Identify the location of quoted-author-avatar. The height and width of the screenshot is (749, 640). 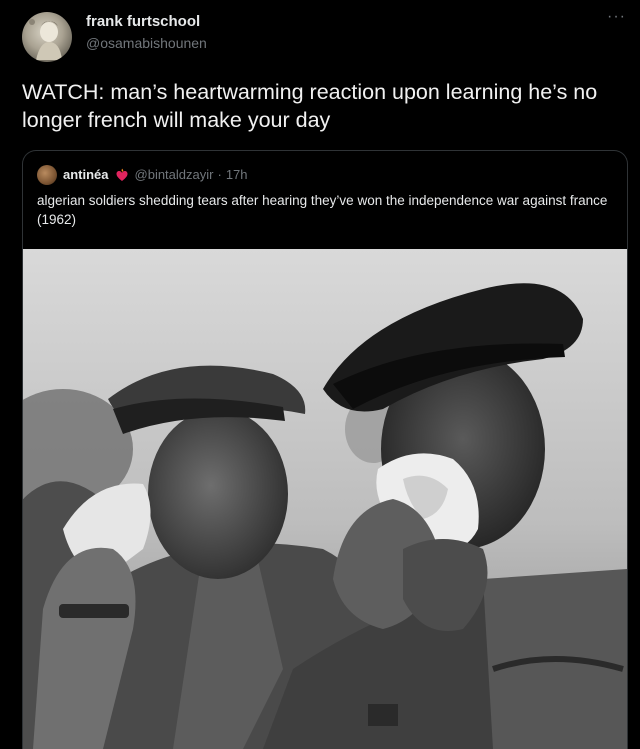
(47, 175).